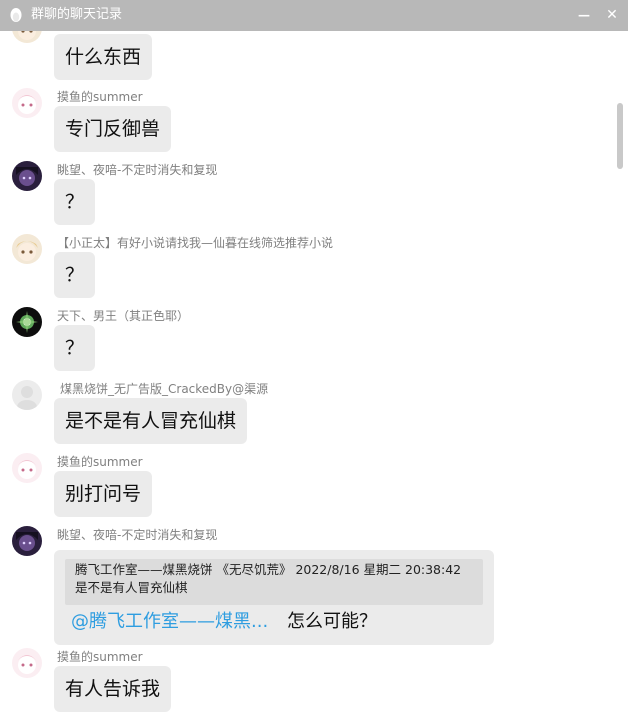 The image size is (628, 721). Describe the element at coordinates (306, 196) in the screenshot. I see `message-item: 眺望、夜喑-不定时消失和复现 ？` at that location.